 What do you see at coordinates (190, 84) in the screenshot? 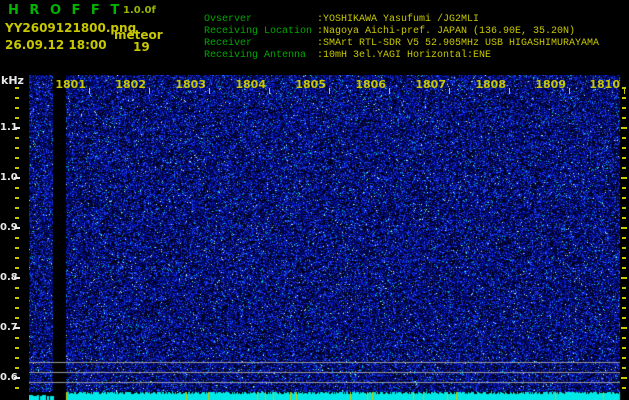
I see `time-tick-label: 1803` at bounding box center [190, 84].